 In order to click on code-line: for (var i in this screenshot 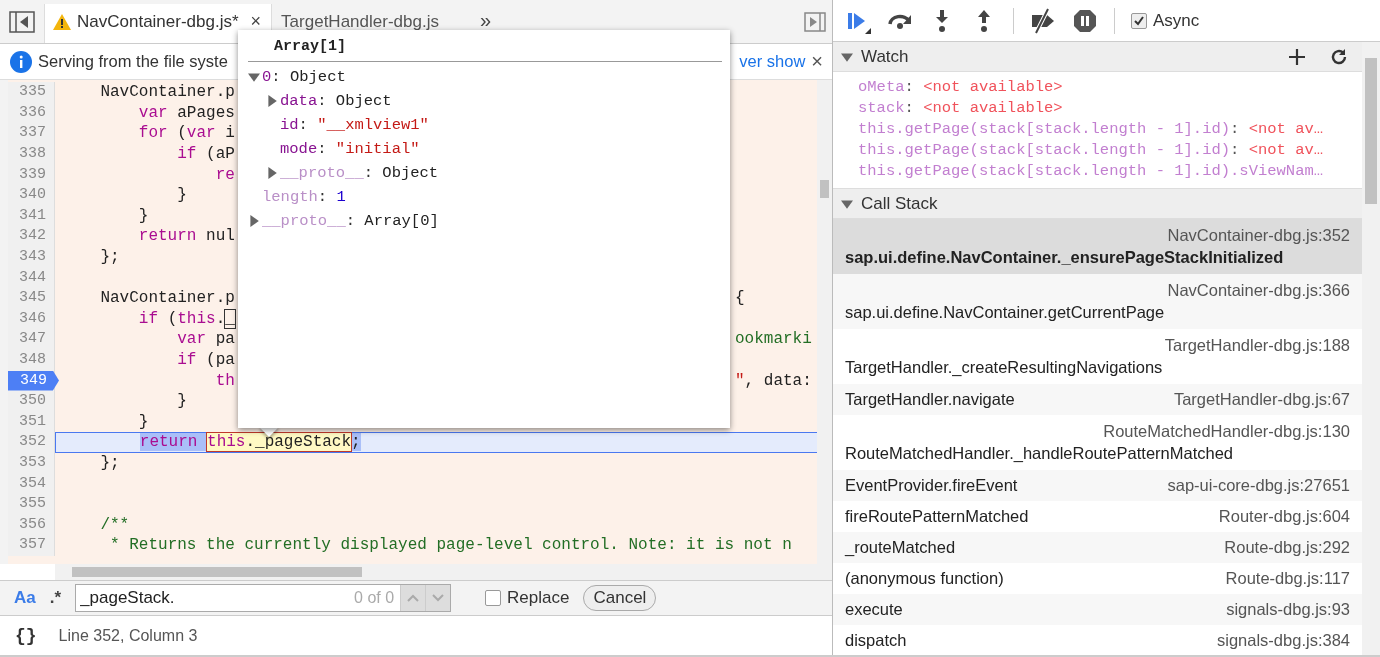, I will do `click(186, 133)`.